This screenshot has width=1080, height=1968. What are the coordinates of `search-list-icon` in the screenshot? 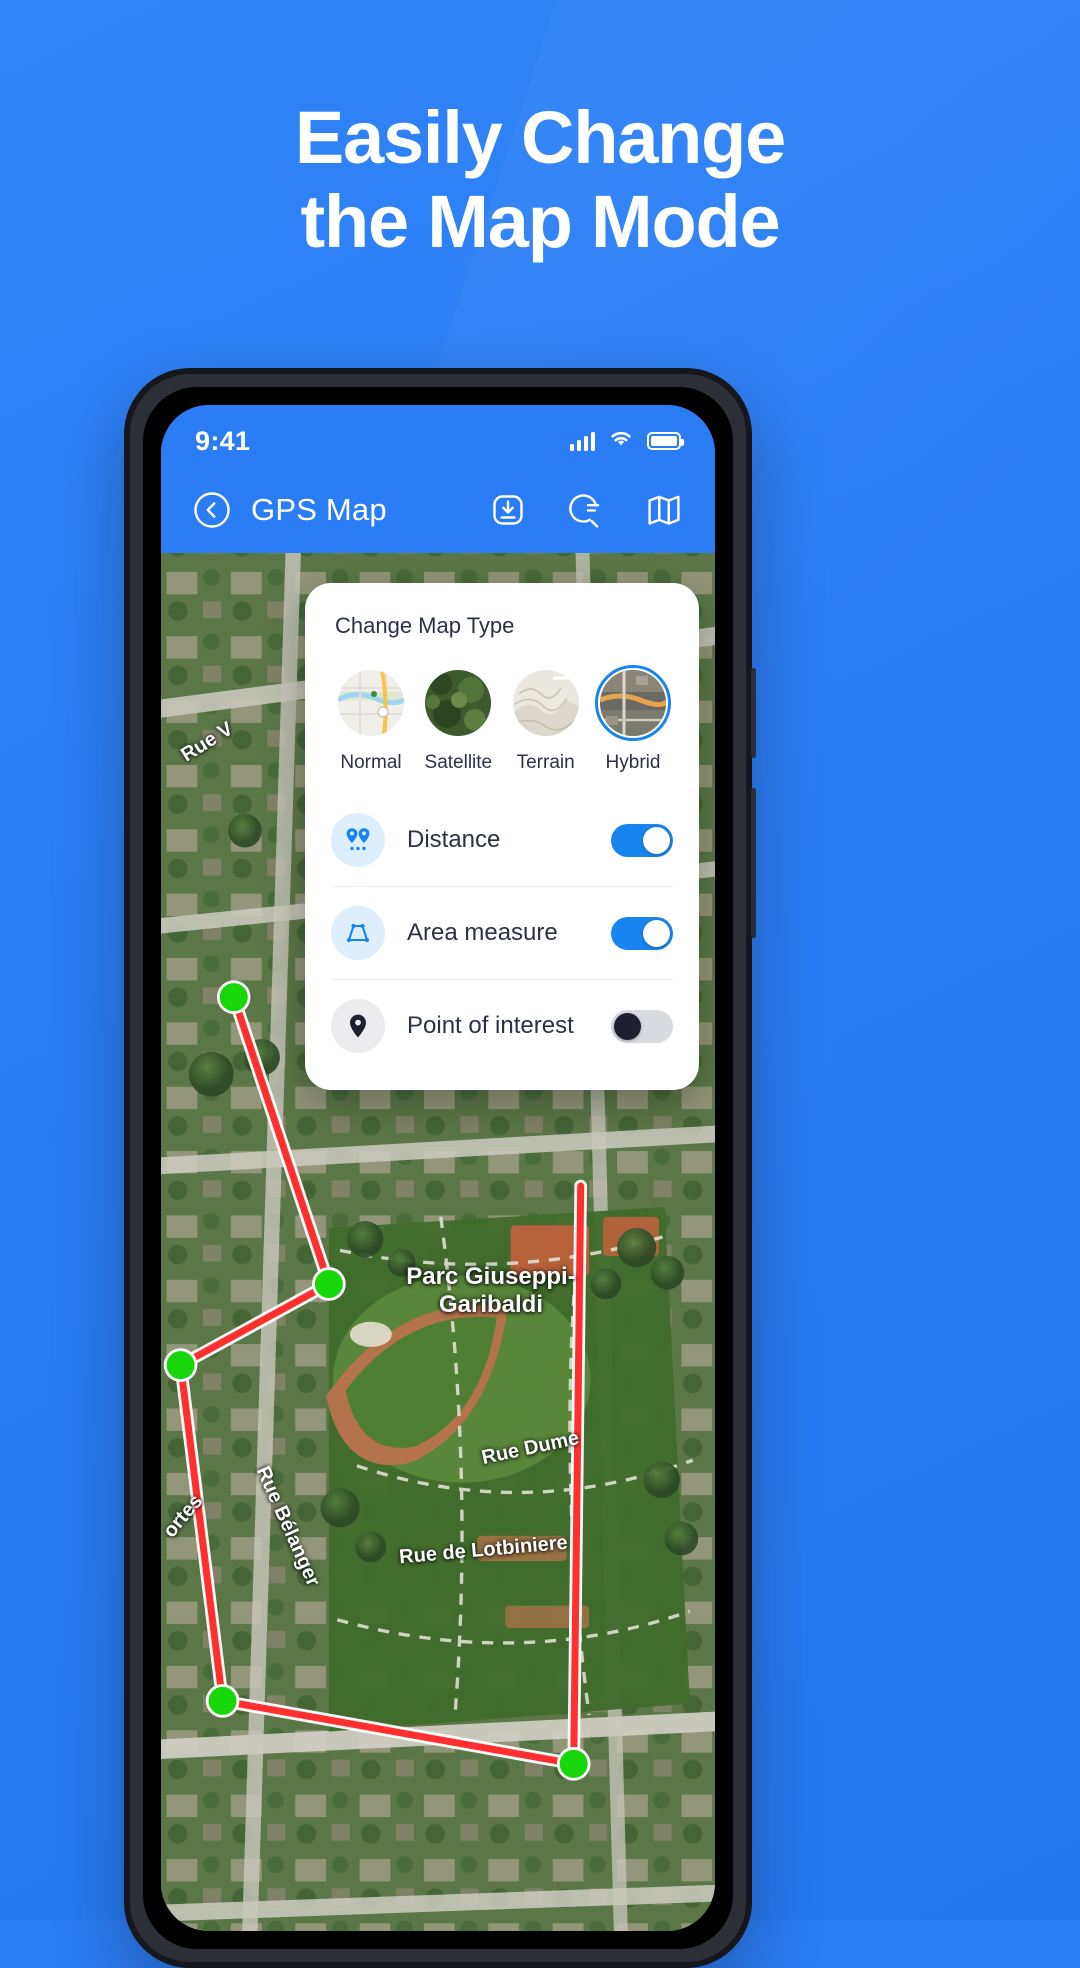 It's located at (586, 510).